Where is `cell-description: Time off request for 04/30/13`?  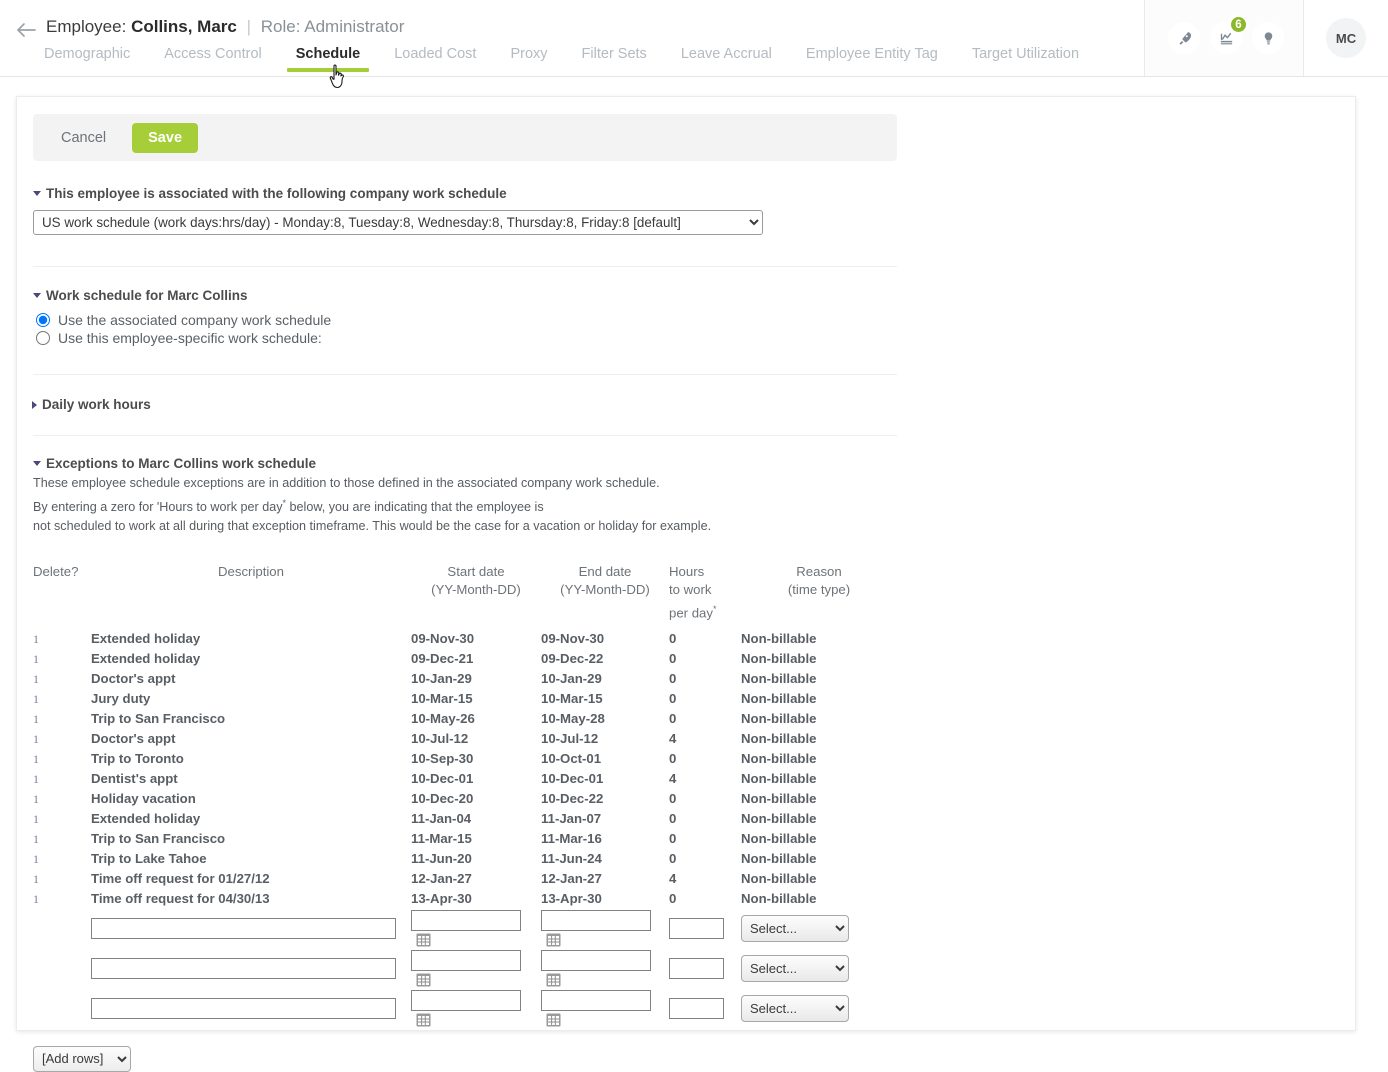 cell-description: Time off request for 04/30/13 is located at coordinates (180, 899).